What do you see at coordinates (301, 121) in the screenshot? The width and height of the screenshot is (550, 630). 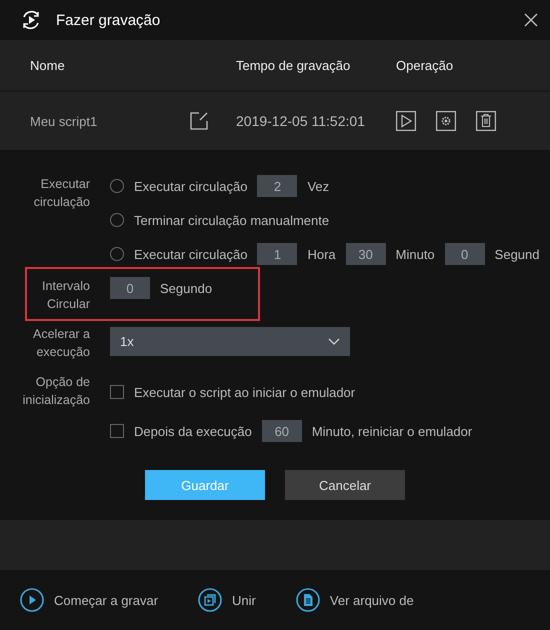 I see `recording-time: 2019-12-05 11:52:01` at bounding box center [301, 121].